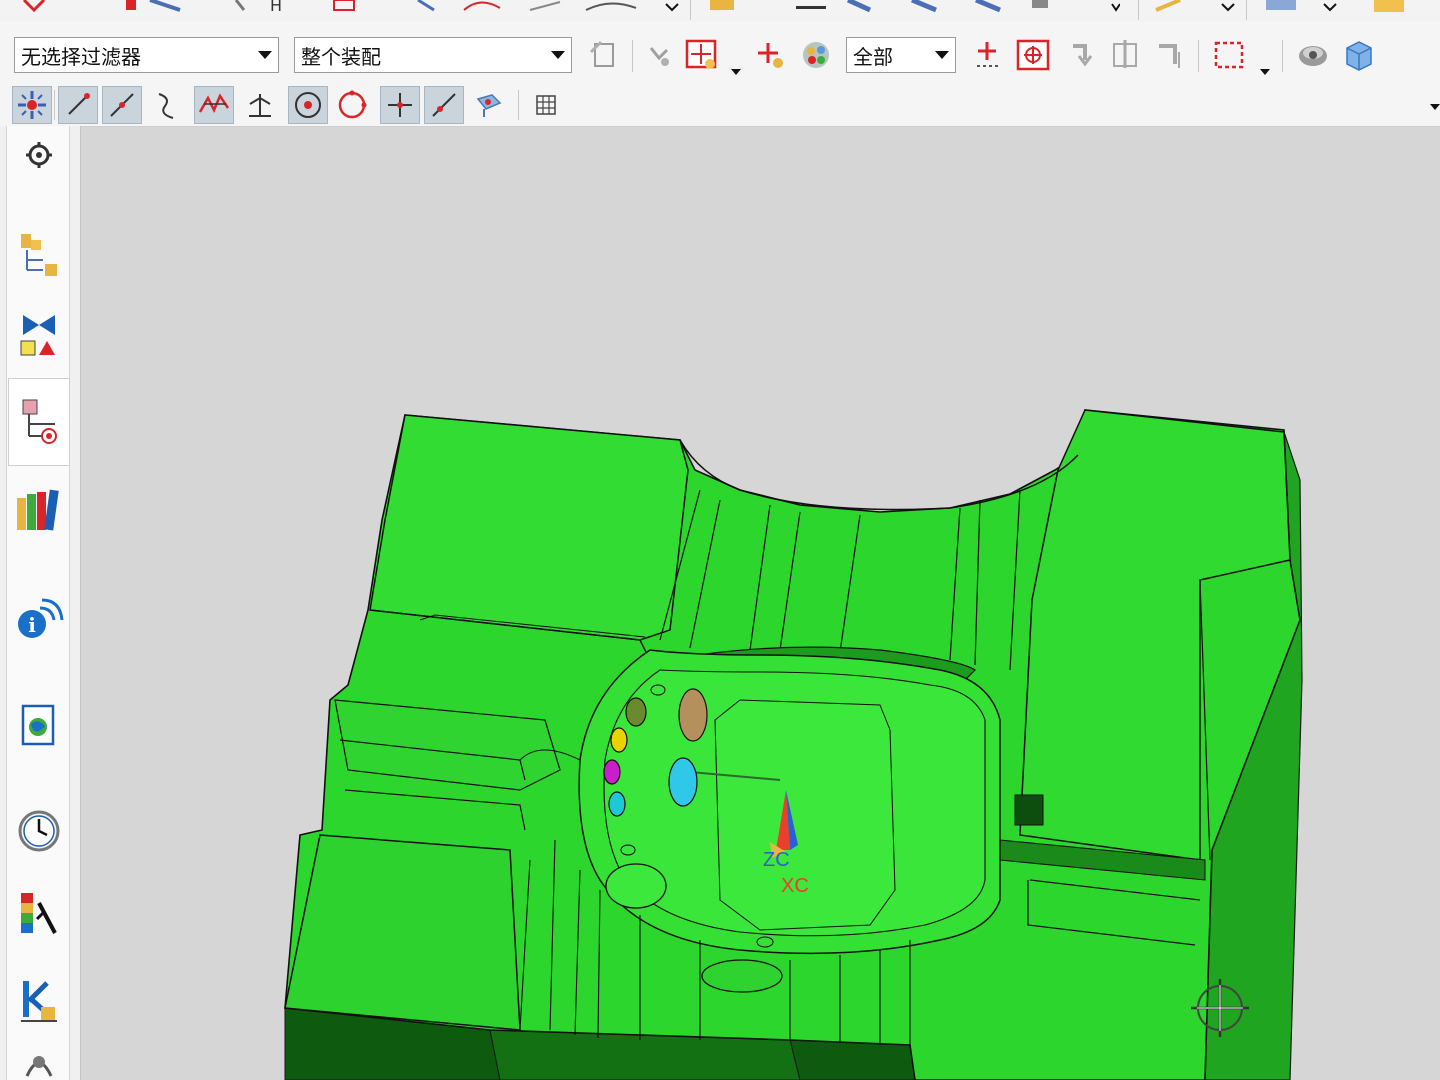  I want to click on roles-icon, so click(39, 1063).